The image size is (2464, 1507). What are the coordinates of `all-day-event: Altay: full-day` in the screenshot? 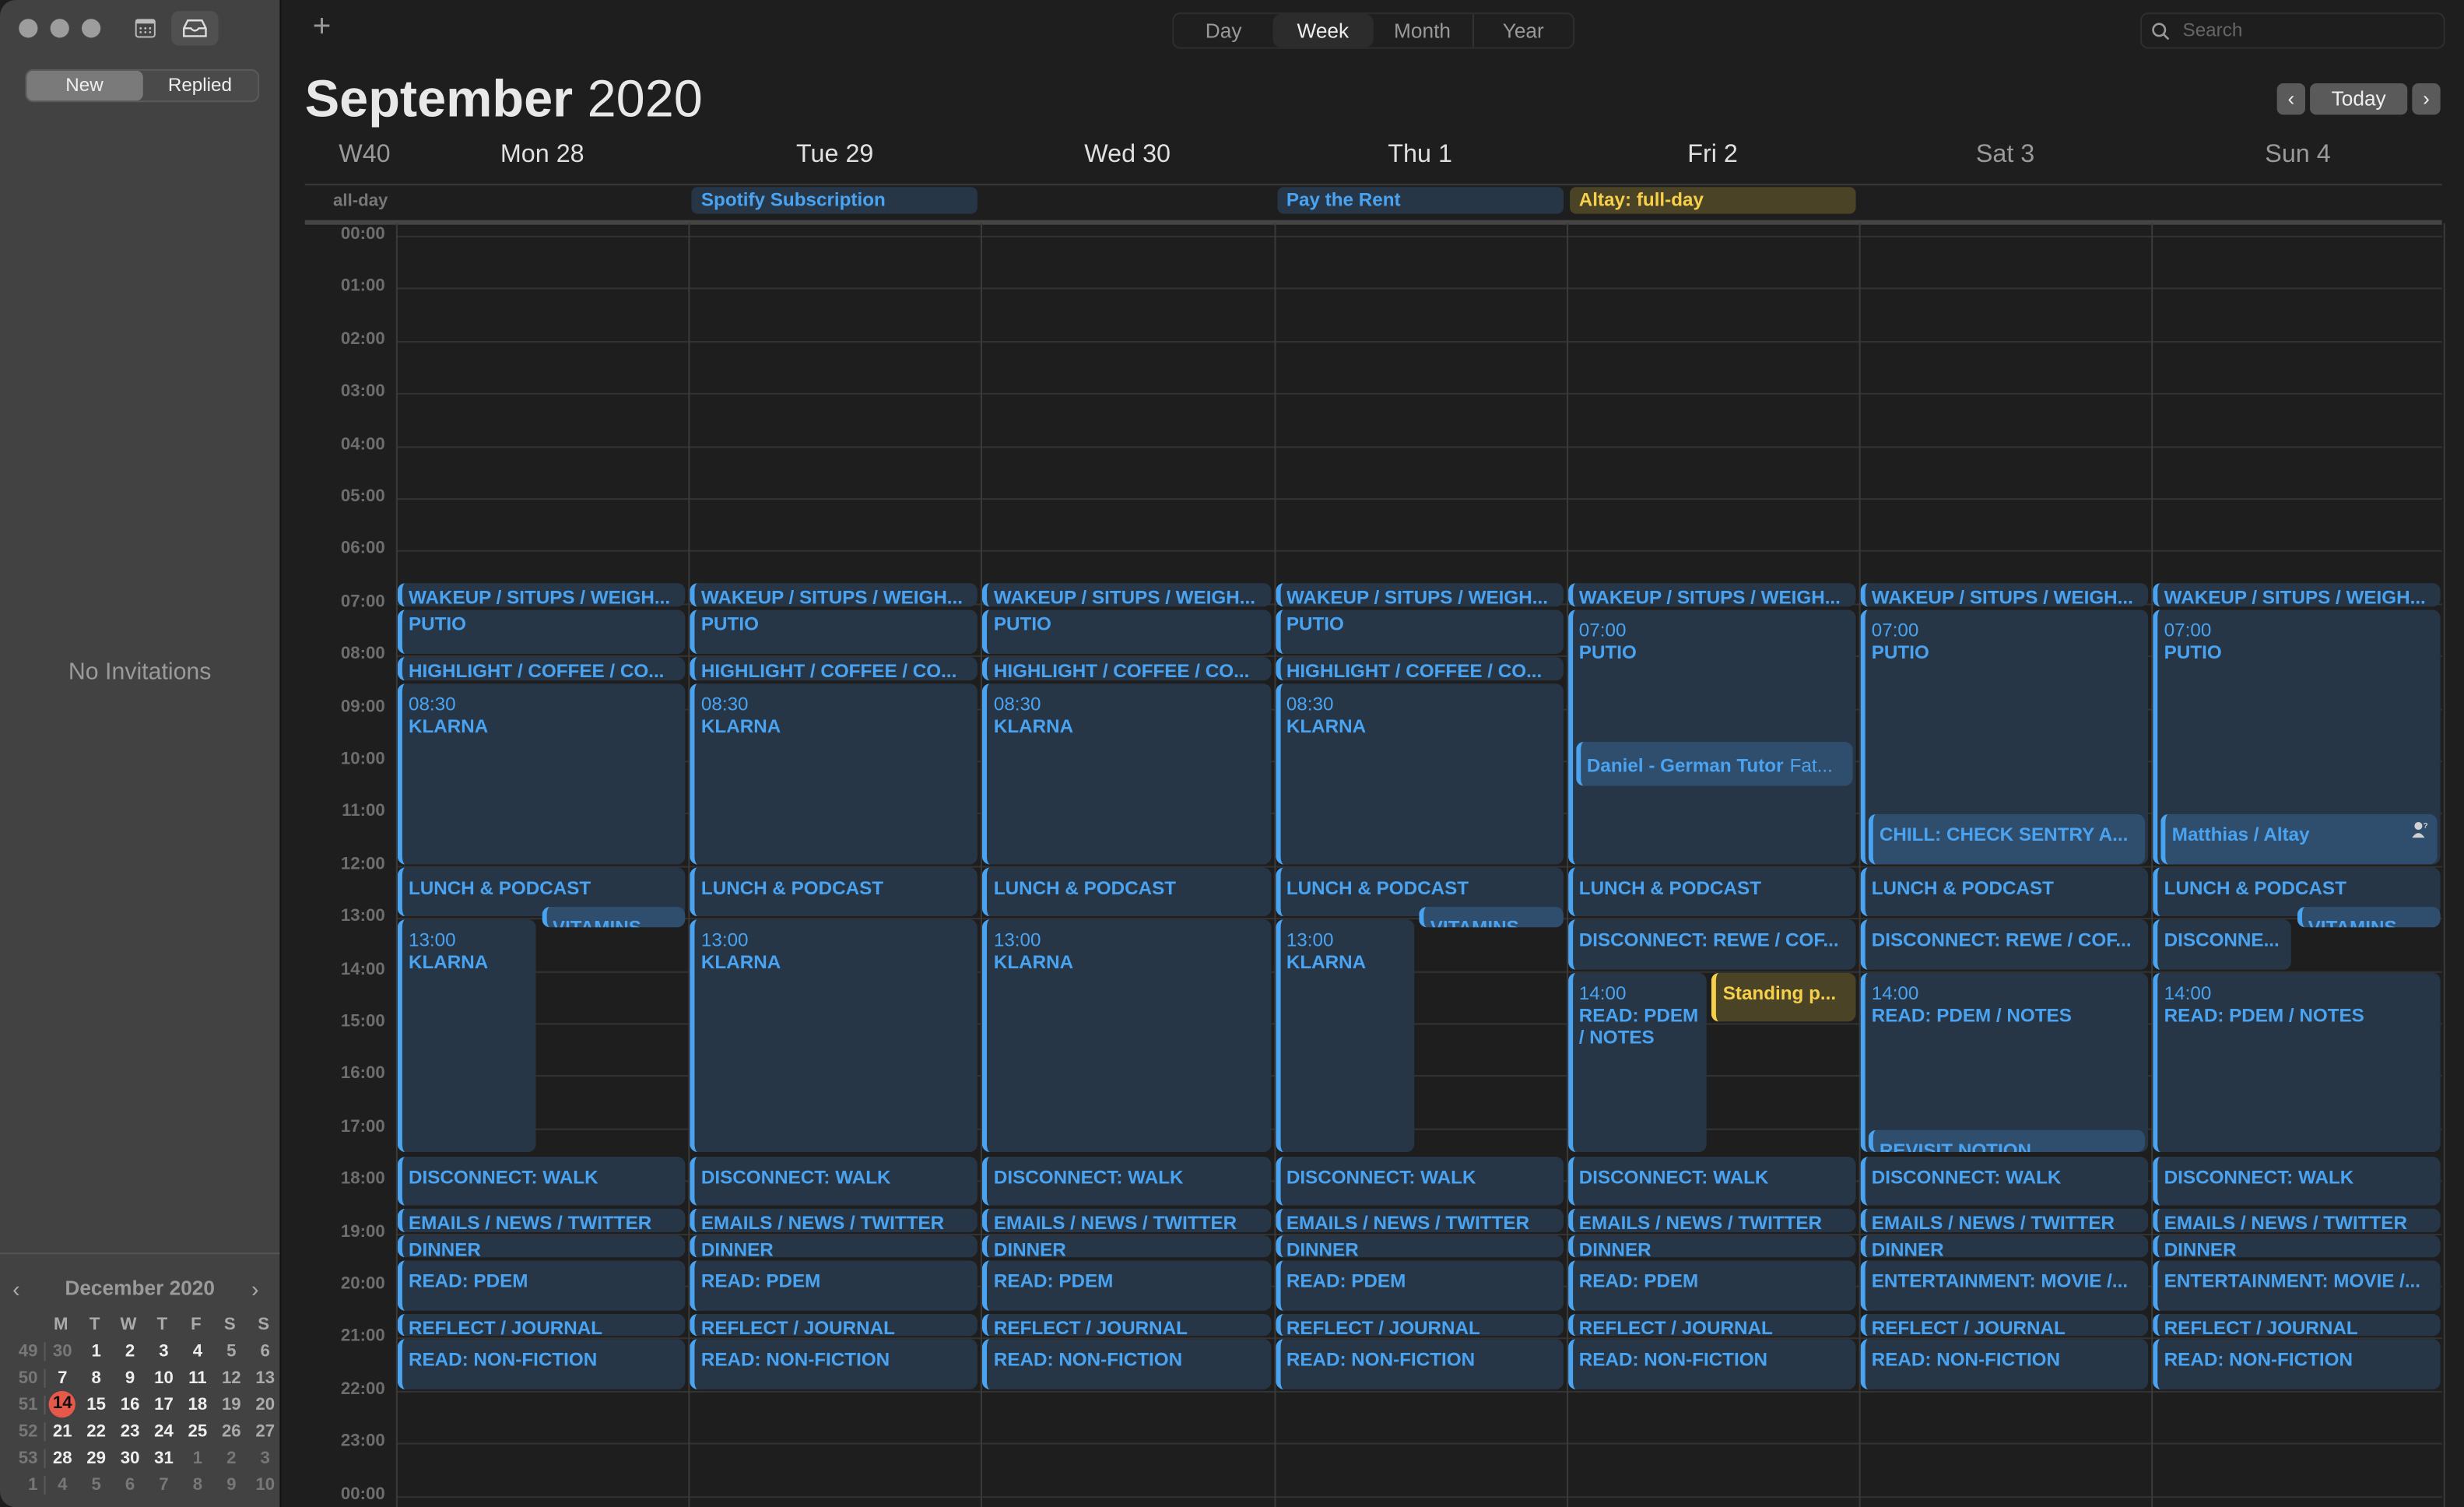 It's located at (1712, 200).